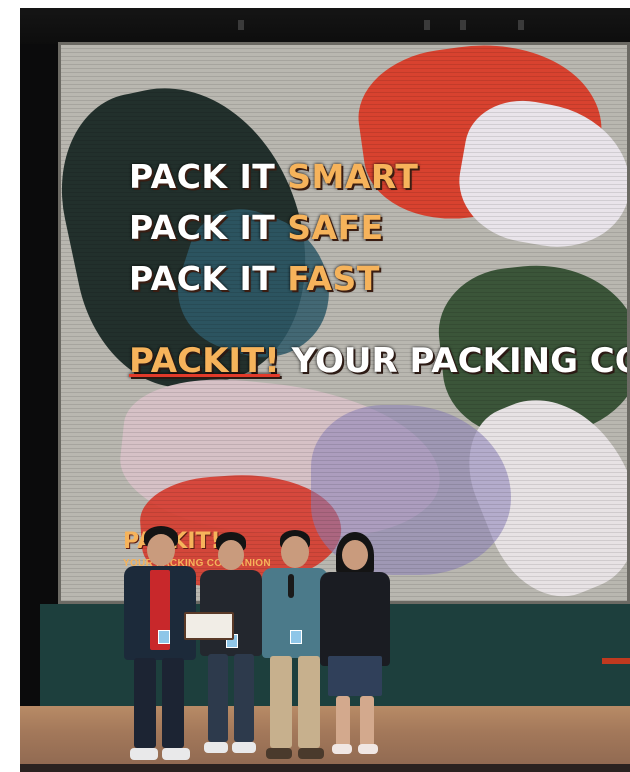  What do you see at coordinates (291, 586) in the screenshot?
I see `microphone` at bounding box center [291, 586].